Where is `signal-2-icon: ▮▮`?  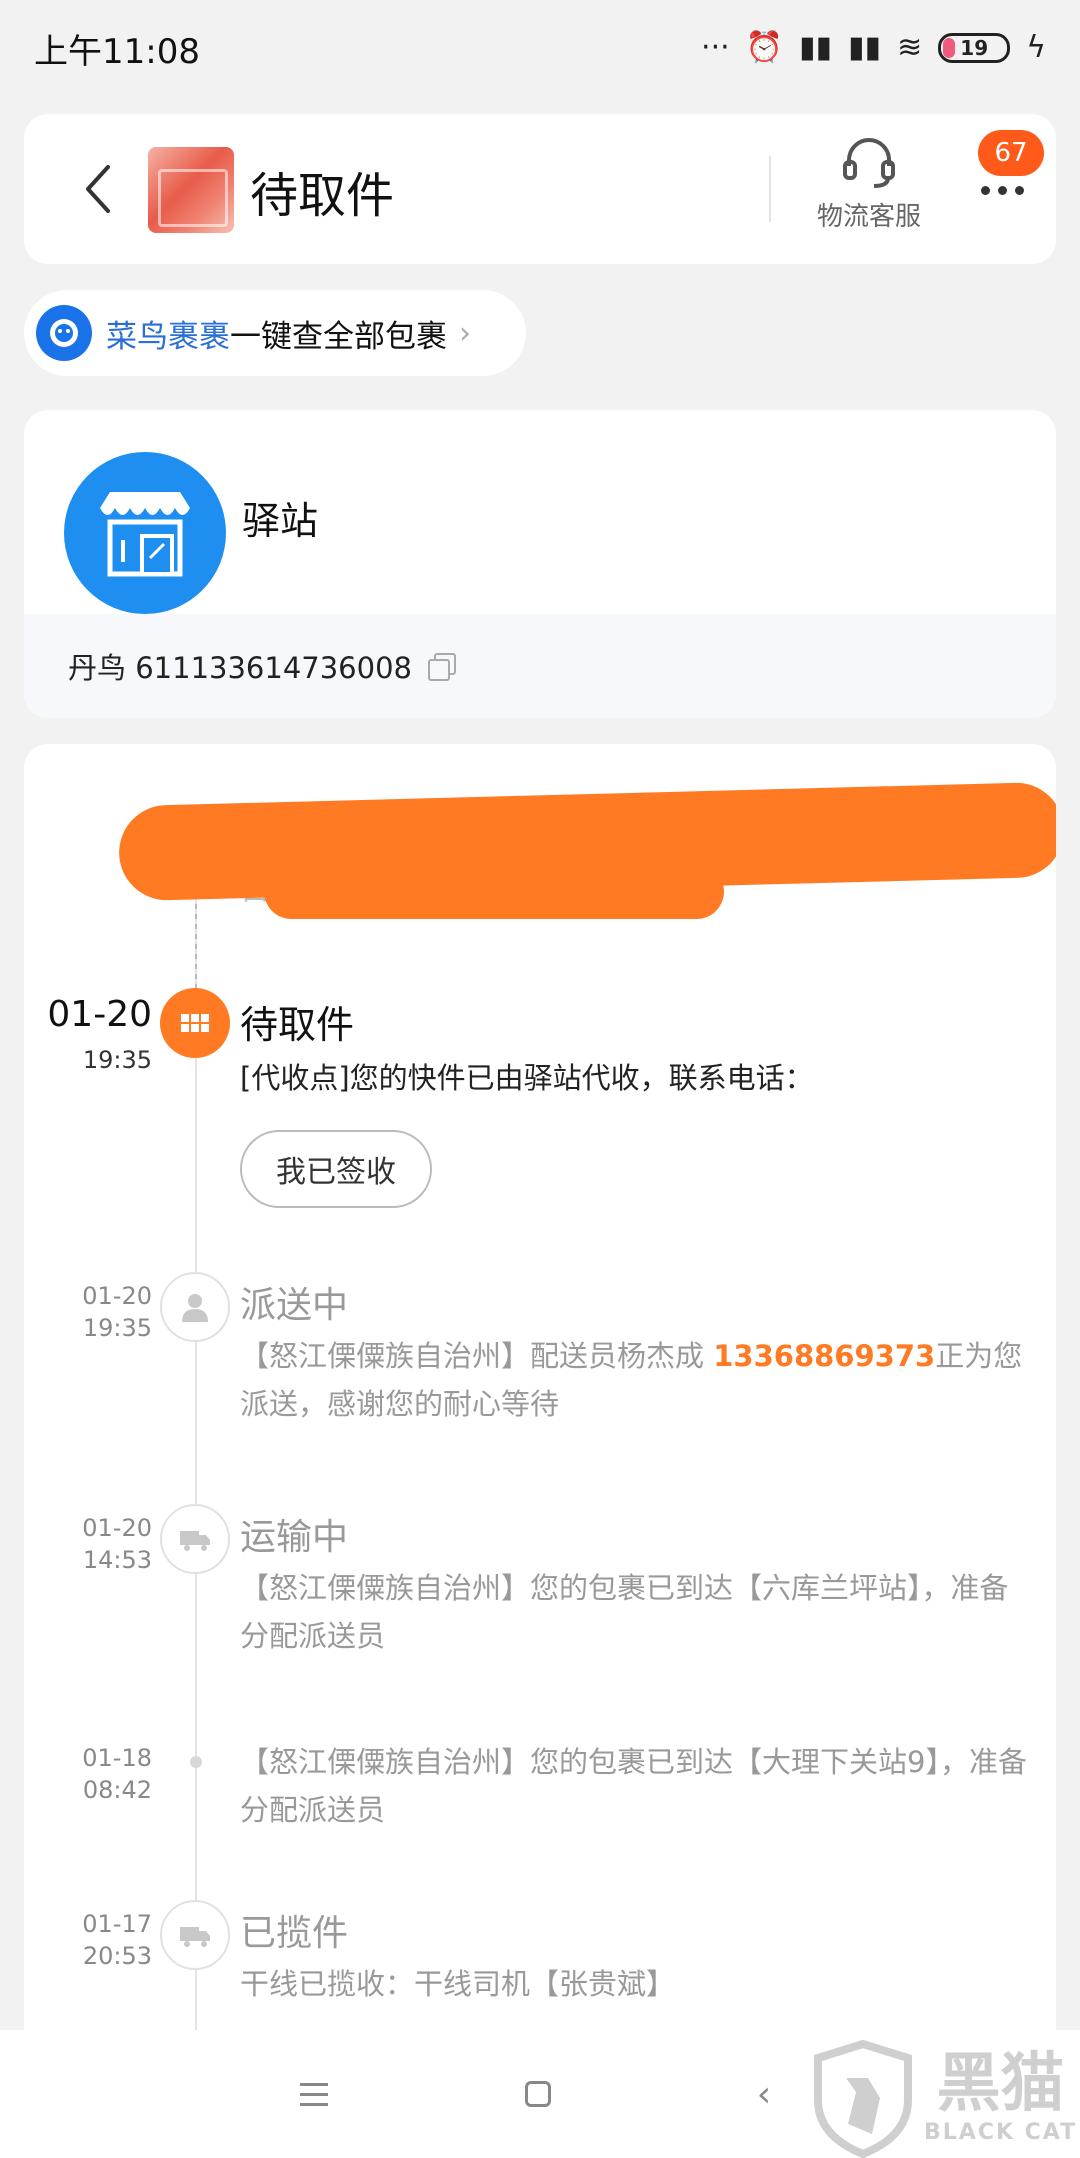 signal-2-icon: ▮▮ is located at coordinates (865, 47).